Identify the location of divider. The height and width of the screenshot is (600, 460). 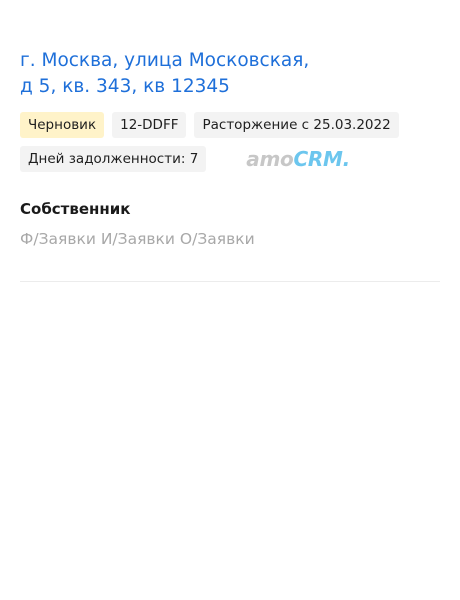
(230, 281).